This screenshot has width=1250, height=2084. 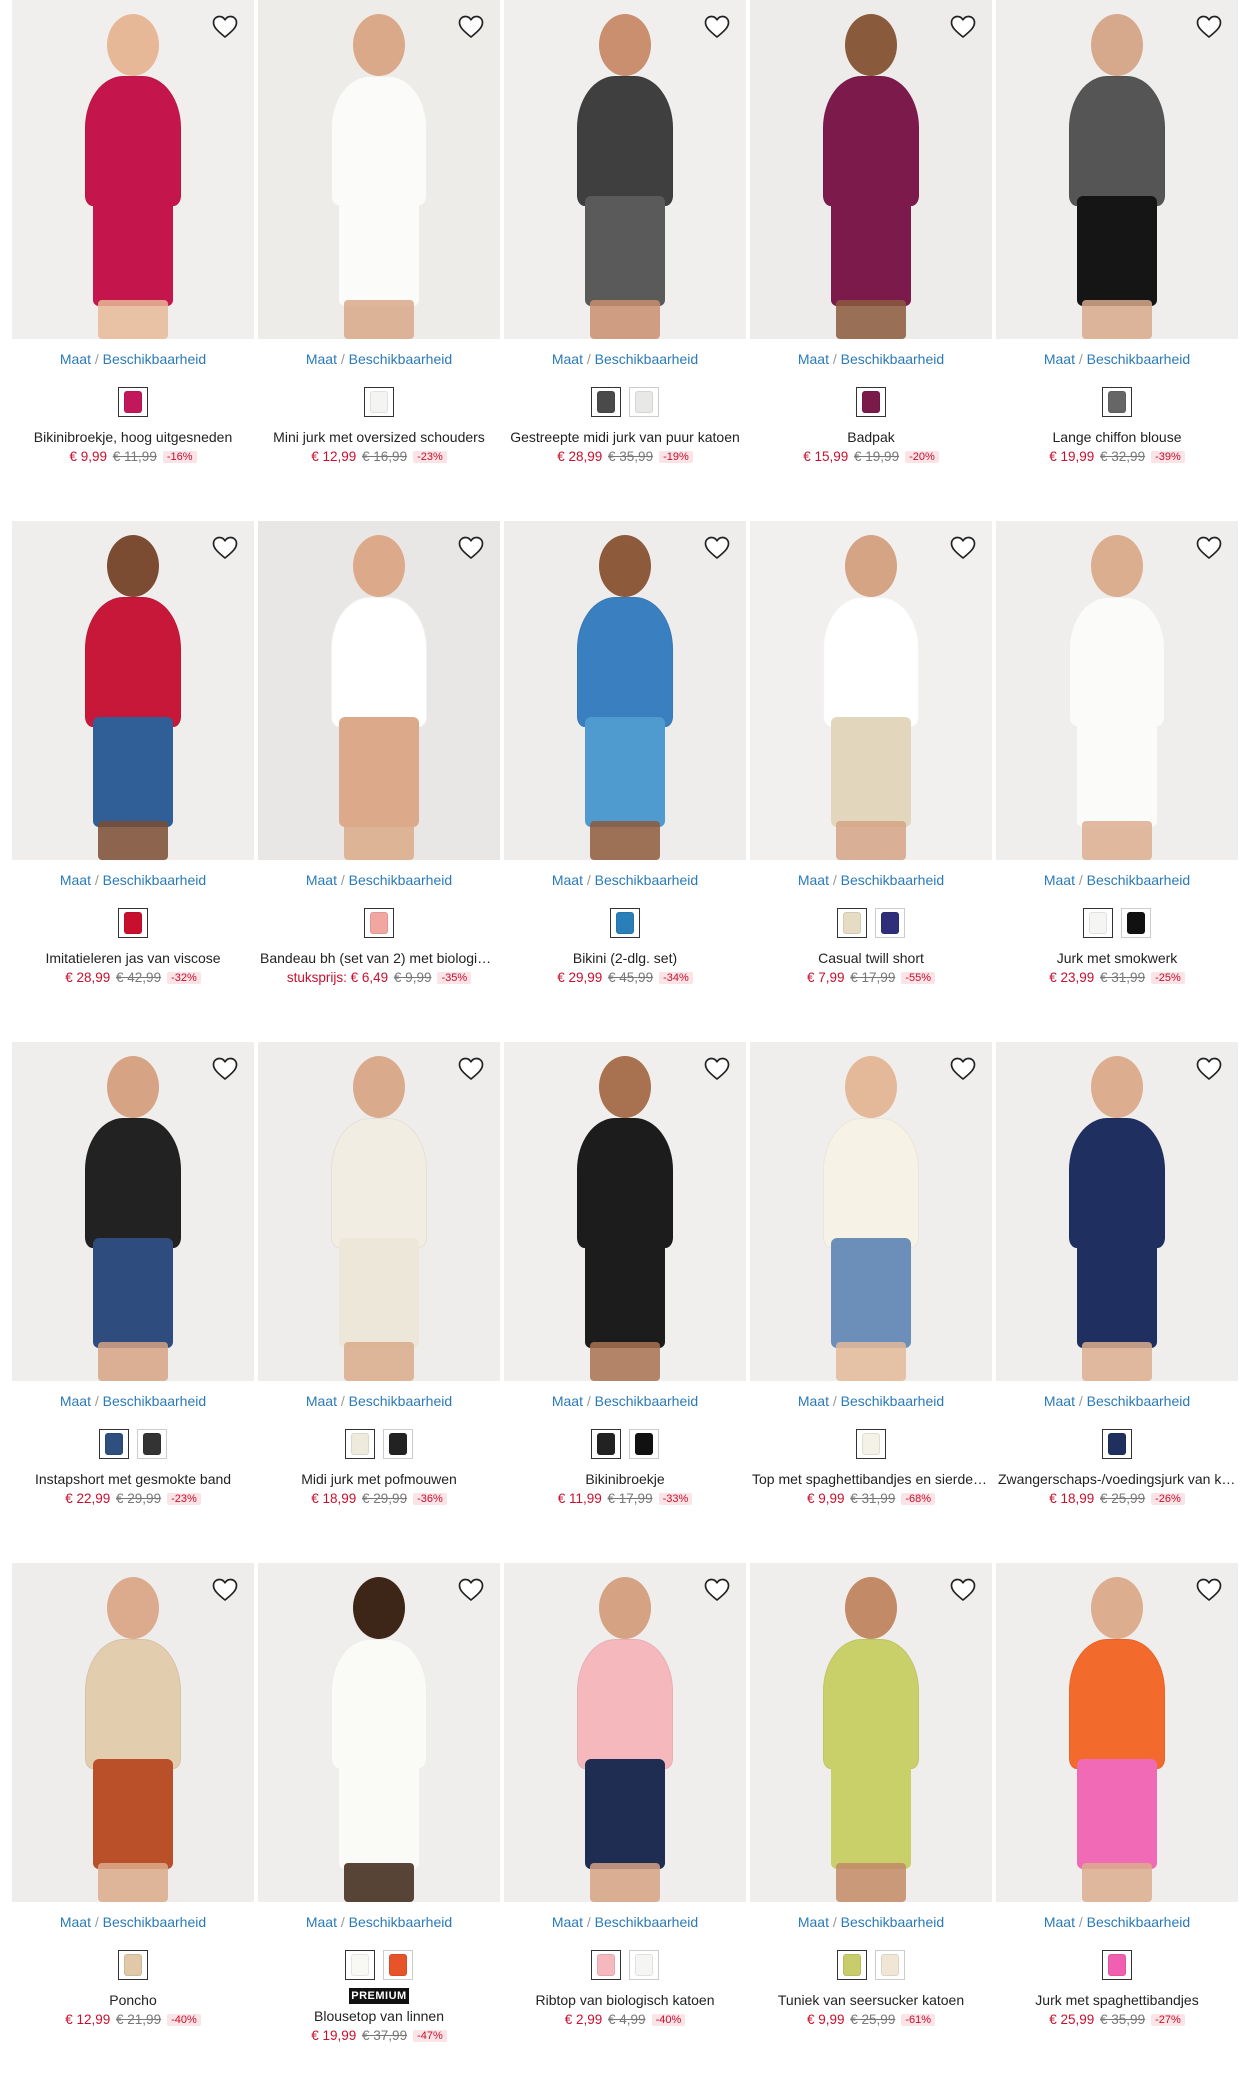 I want to click on product-name: Lange chiffon blouse, so click(x=1117, y=437).